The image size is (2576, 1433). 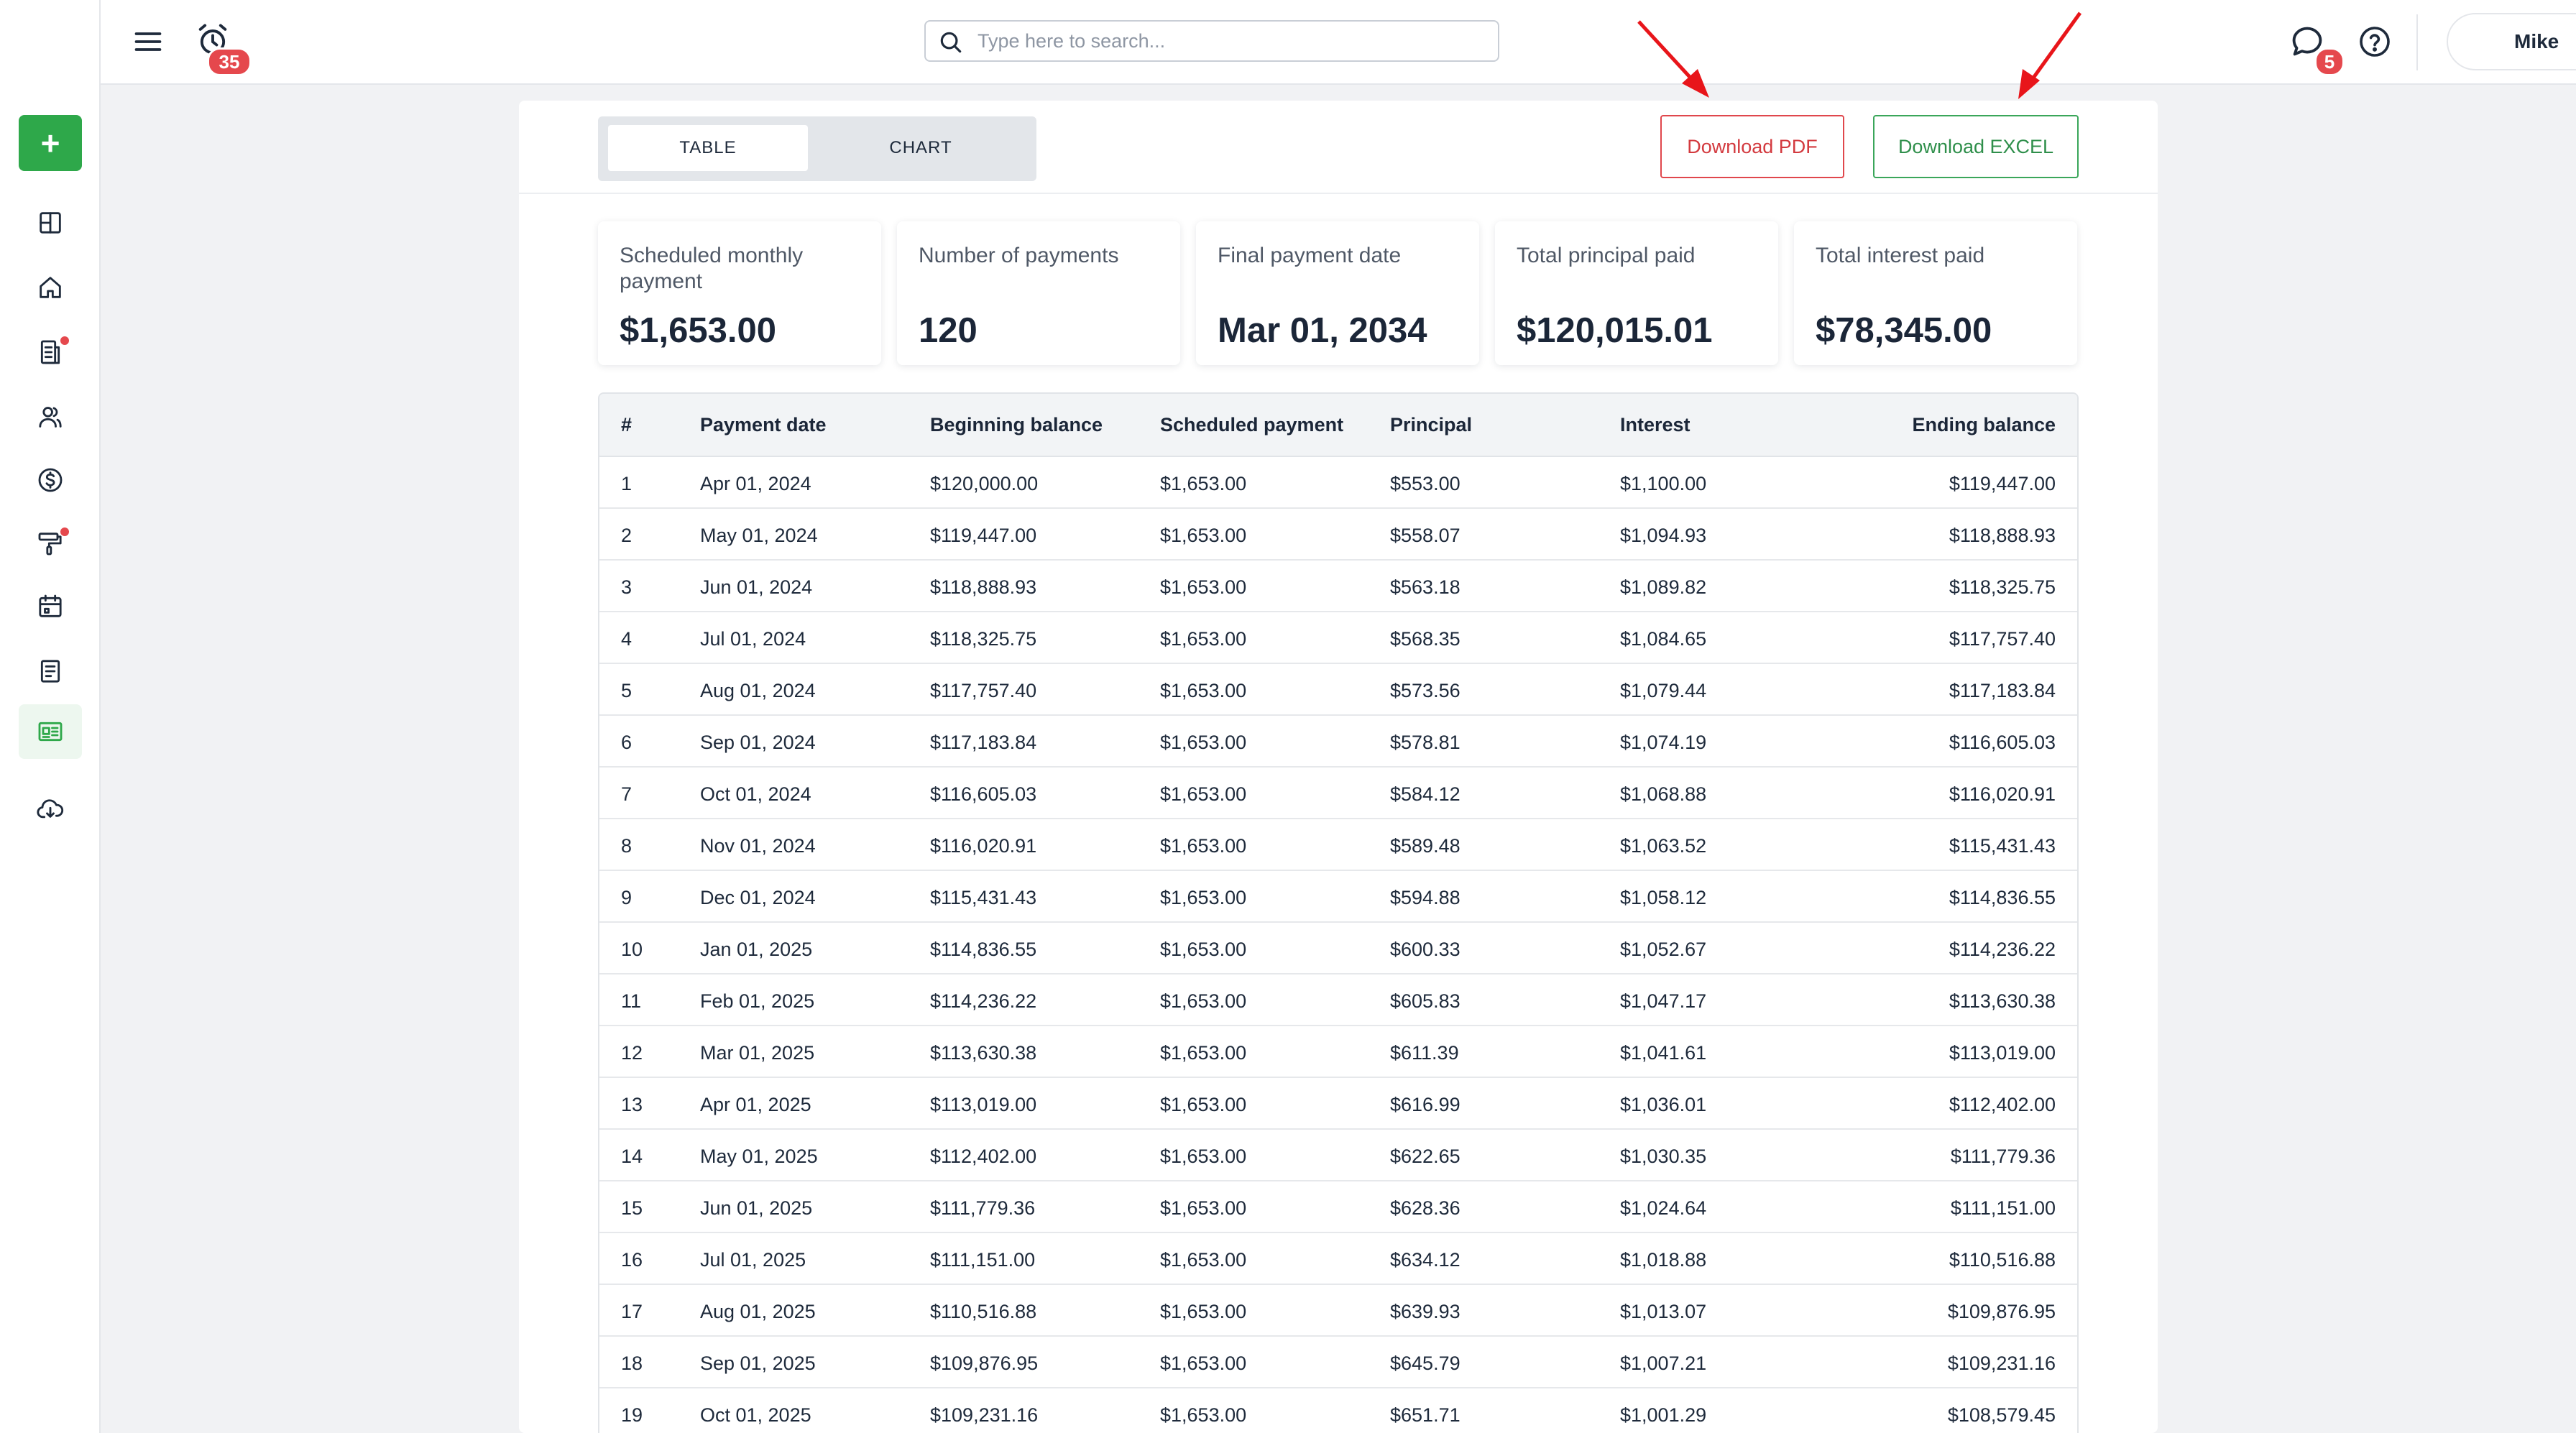 I want to click on sidebar-item-cloud-download, so click(x=50, y=809).